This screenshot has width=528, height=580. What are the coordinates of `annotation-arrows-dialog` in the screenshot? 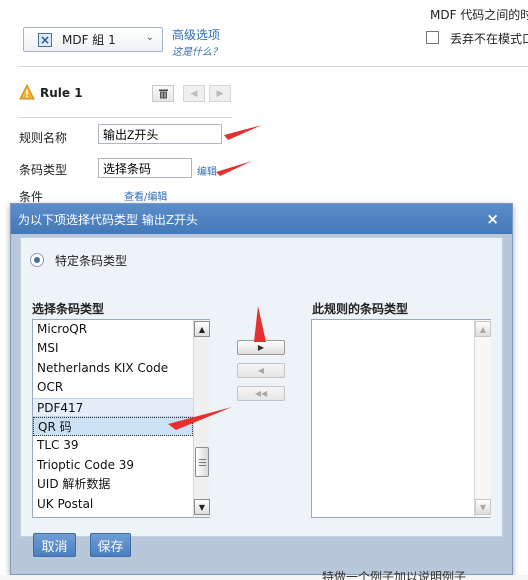 It's located at (217, 368).